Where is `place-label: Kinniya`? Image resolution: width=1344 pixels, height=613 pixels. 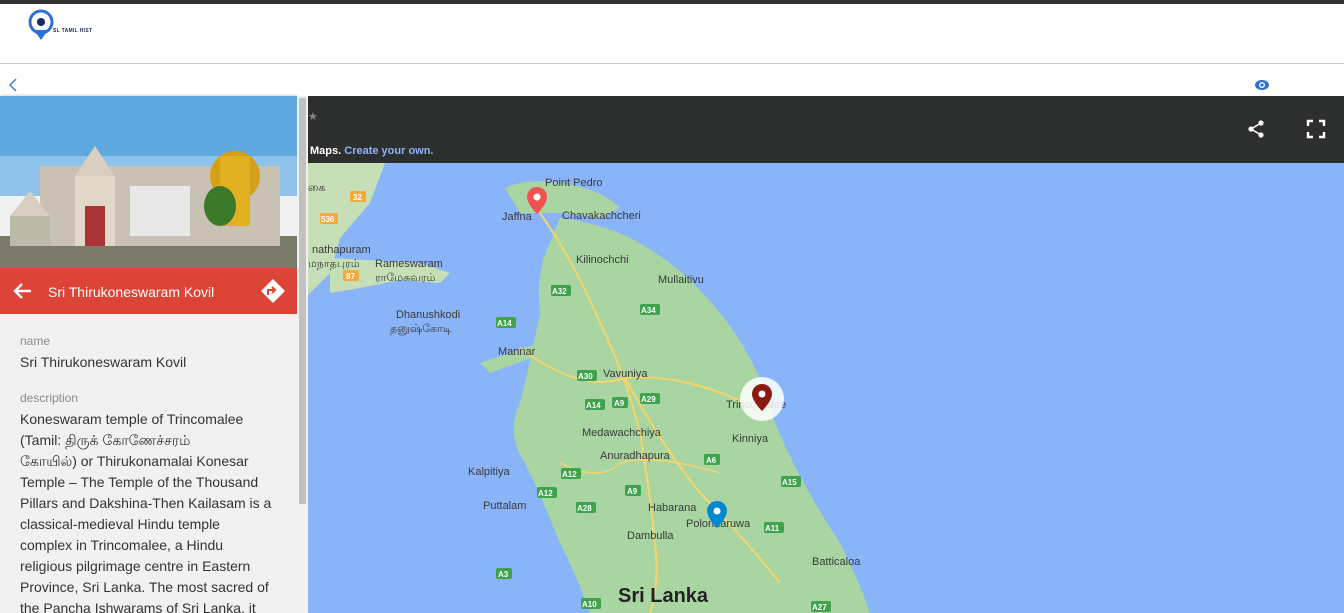
place-label: Kinniya is located at coordinates (750, 439).